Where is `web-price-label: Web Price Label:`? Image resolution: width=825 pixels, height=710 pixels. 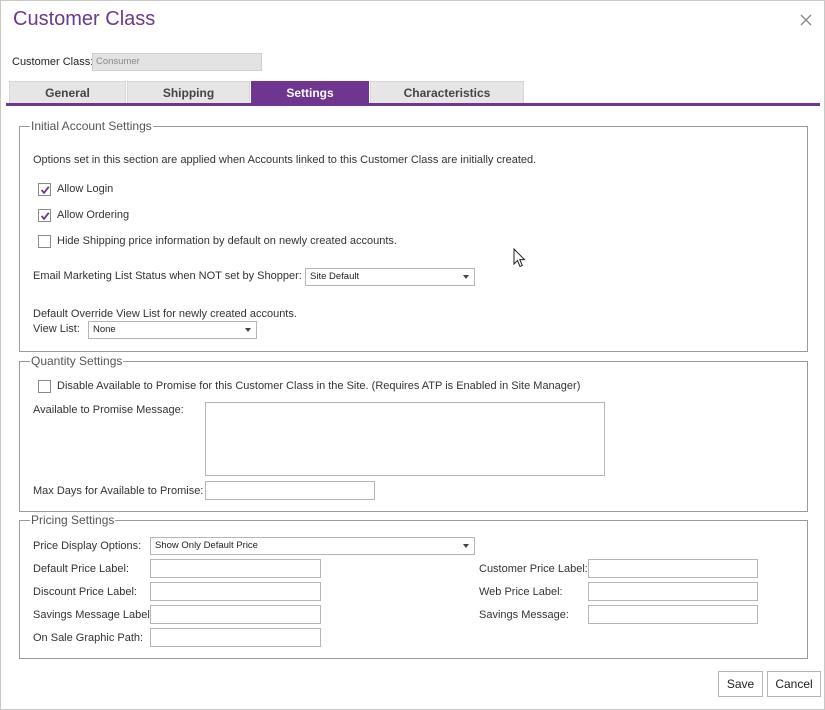
web-price-label: Web Price Label: is located at coordinates (521, 592).